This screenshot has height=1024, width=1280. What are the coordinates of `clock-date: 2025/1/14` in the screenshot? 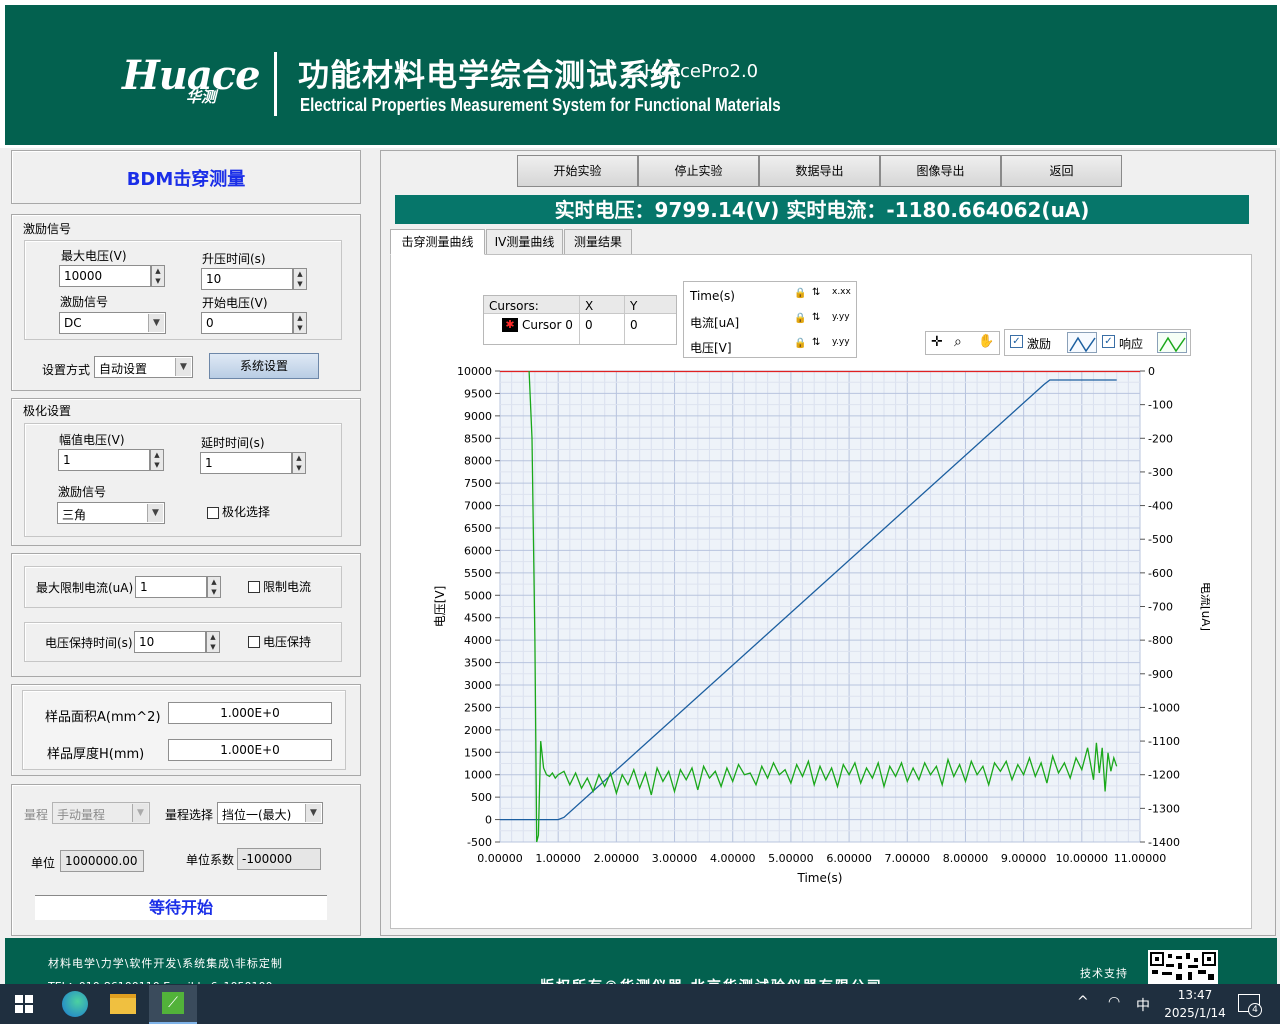 It's located at (1195, 1013).